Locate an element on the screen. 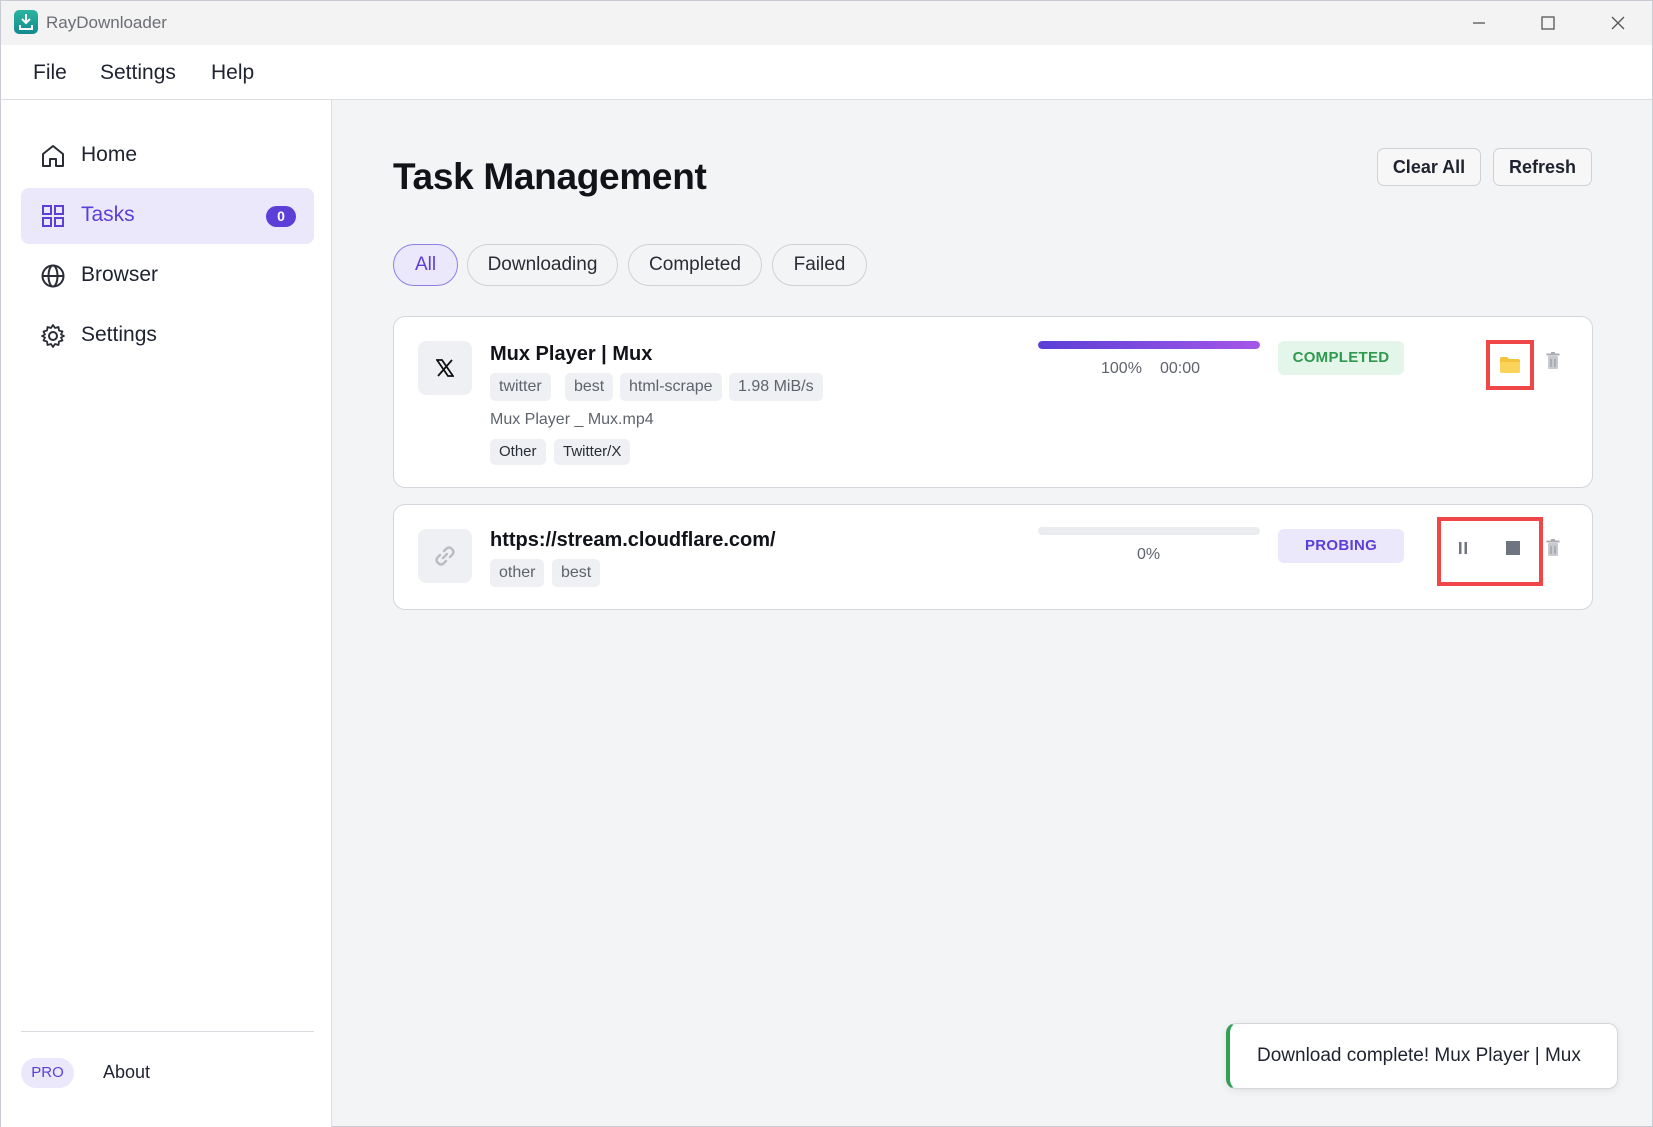 Image resolution: width=1653 pixels, height=1127 pixels. status-badge: COMPLETED is located at coordinates (1341, 358).